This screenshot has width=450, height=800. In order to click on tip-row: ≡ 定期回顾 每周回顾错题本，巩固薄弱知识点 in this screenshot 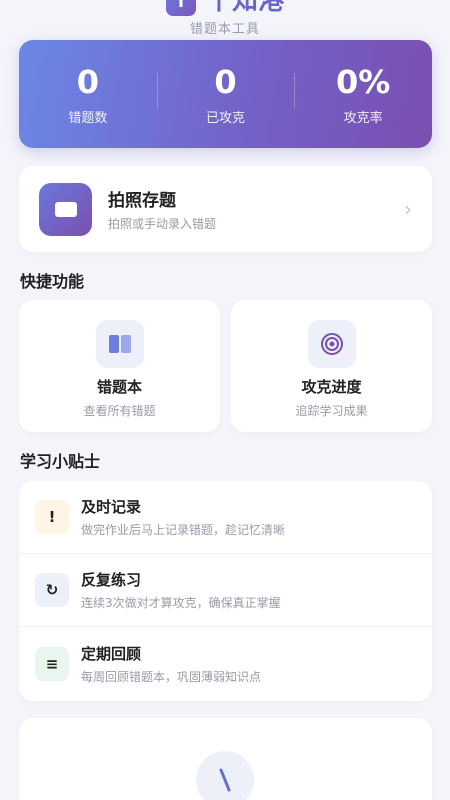, I will do `click(225, 663)`.